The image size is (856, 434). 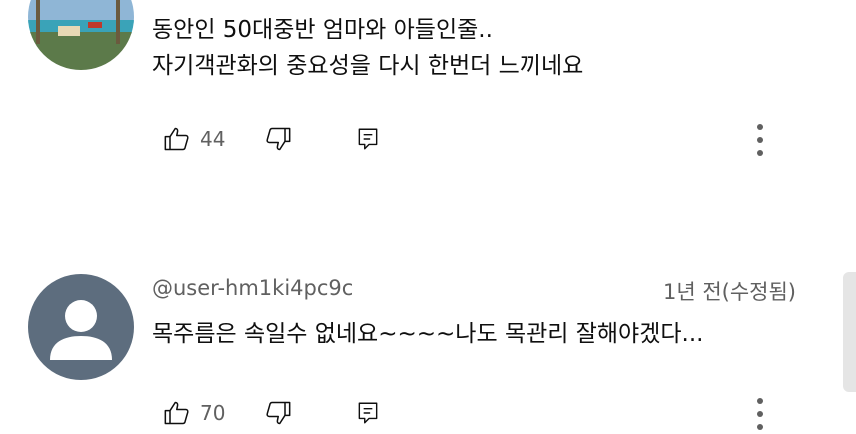 I want to click on comment-action-bar: 44, so click(x=272, y=139).